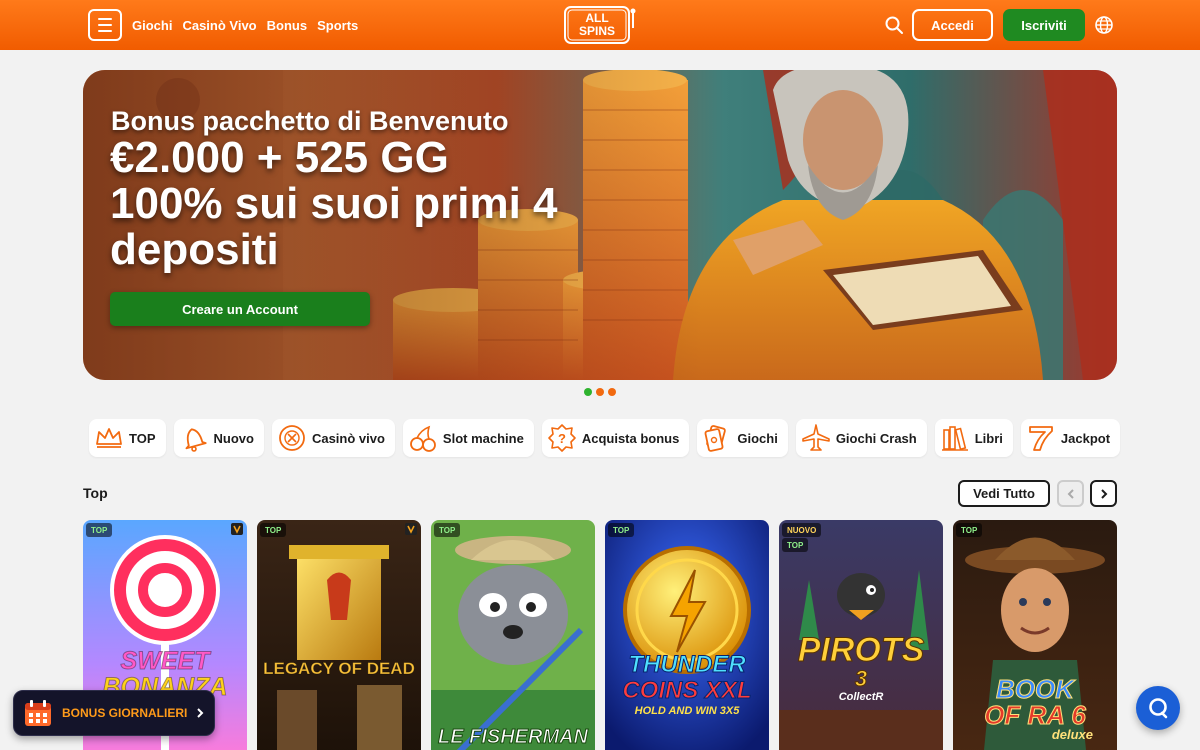 The image size is (1200, 750). What do you see at coordinates (348, 438) in the screenshot?
I see `category-label: Casinò vivo` at bounding box center [348, 438].